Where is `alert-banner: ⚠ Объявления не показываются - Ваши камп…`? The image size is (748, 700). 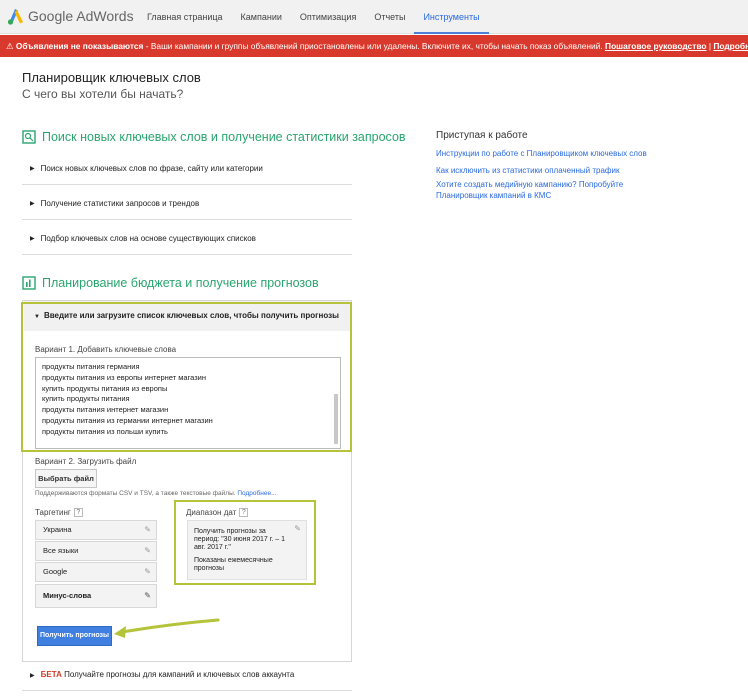 alert-banner: ⚠ Объявления не показываются - Ваши камп… is located at coordinates (374, 46).